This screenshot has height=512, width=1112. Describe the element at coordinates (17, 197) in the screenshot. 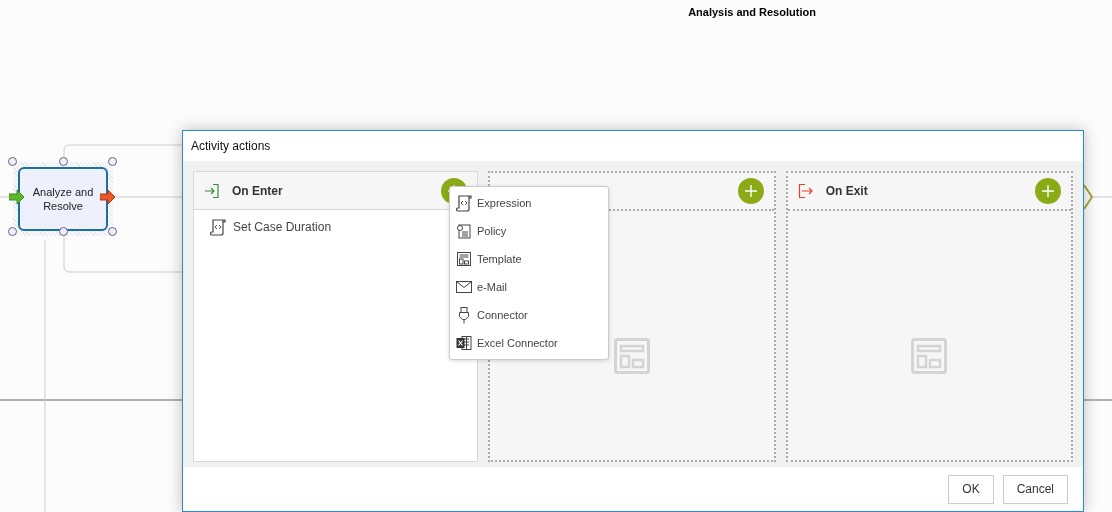

I see `incoming-arrow-icon` at that location.